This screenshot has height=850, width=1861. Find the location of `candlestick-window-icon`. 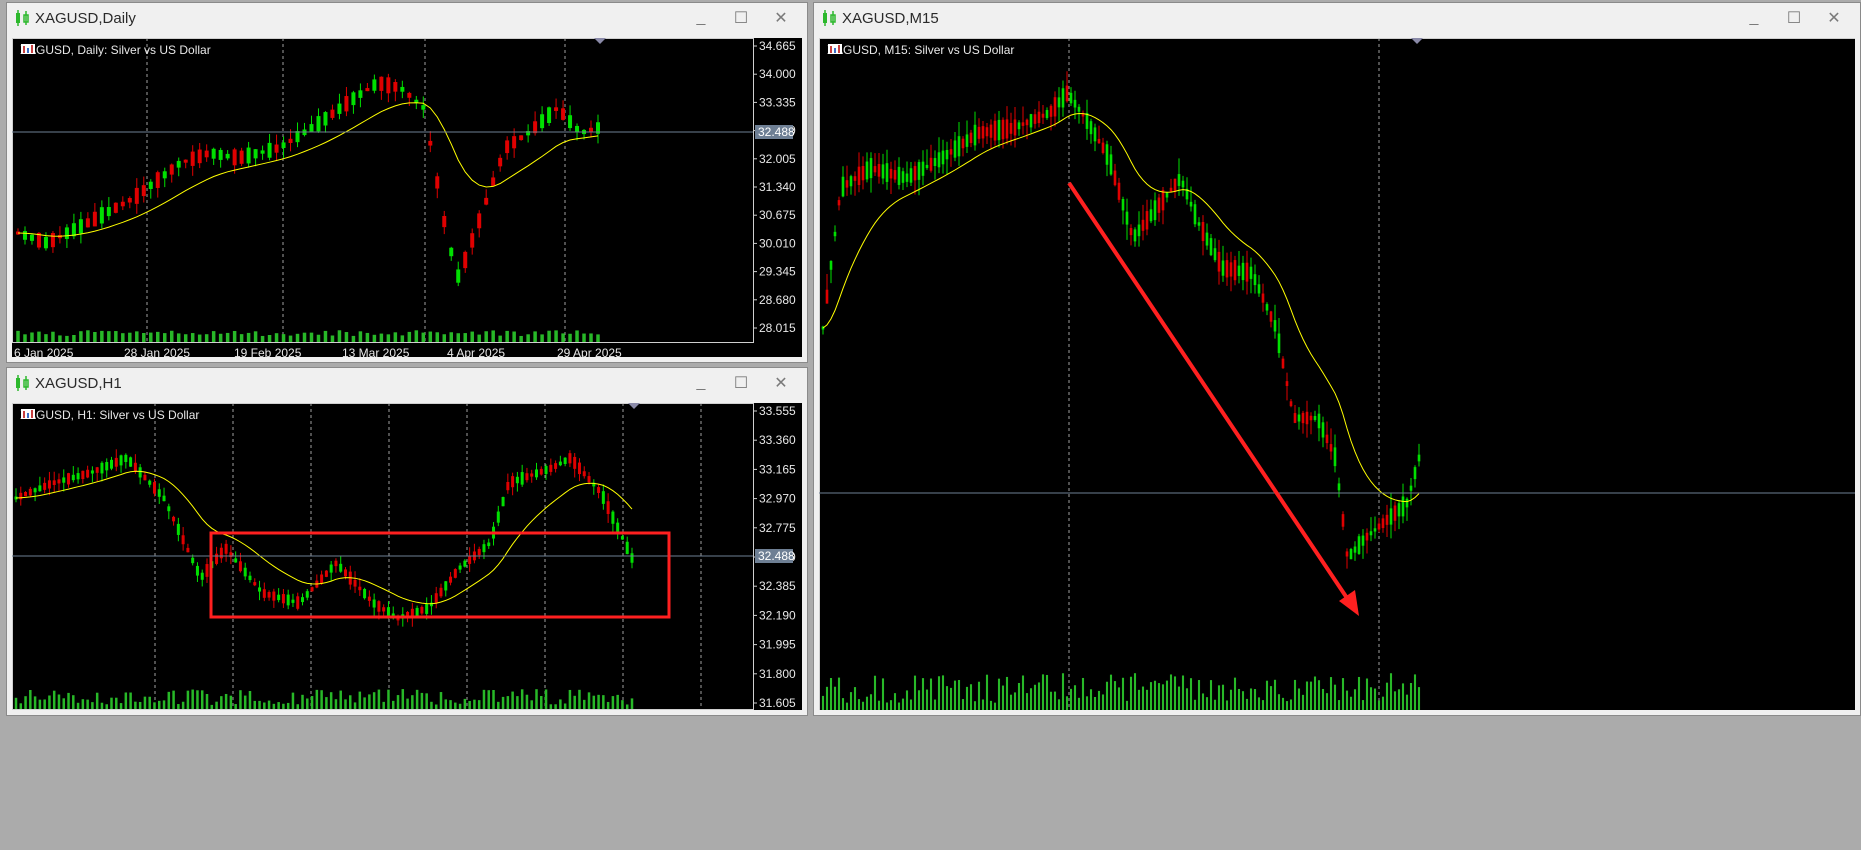

candlestick-window-icon is located at coordinates (829, 18).